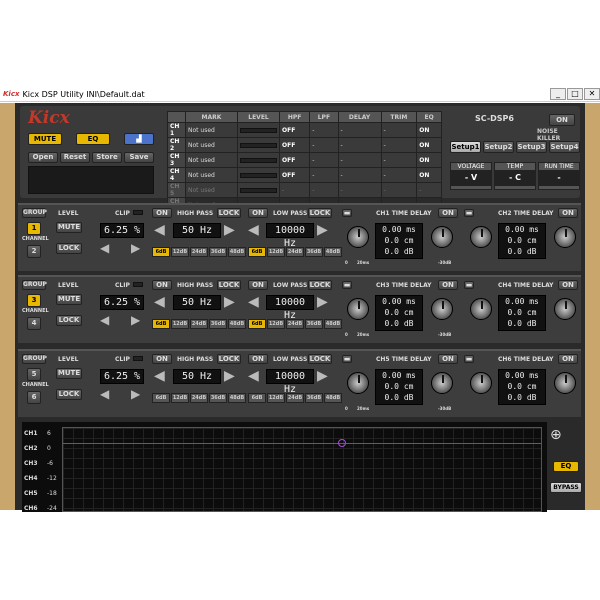 The height and width of the screenshot is (600, 600). I want to click on setup2-button: Setup2, so click(498, 147).